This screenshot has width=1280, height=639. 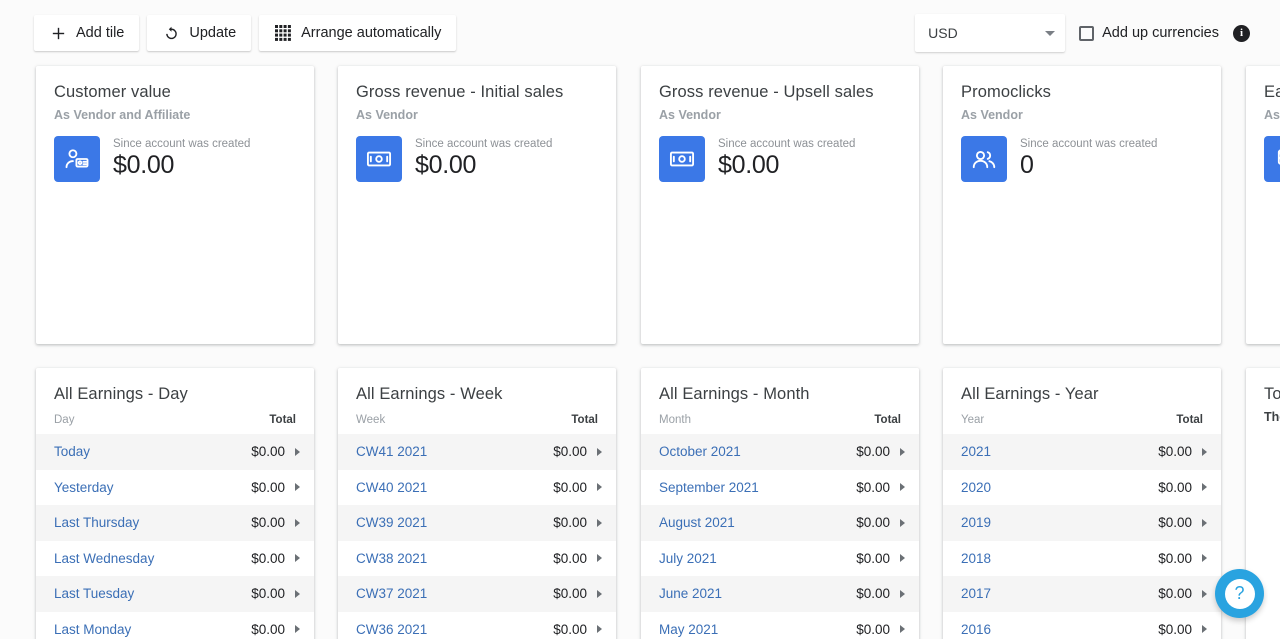 What do you see at coordinates (1241, 33) in the screenshot?
I see `info-icon: i` at bounding box center [1241, 33].